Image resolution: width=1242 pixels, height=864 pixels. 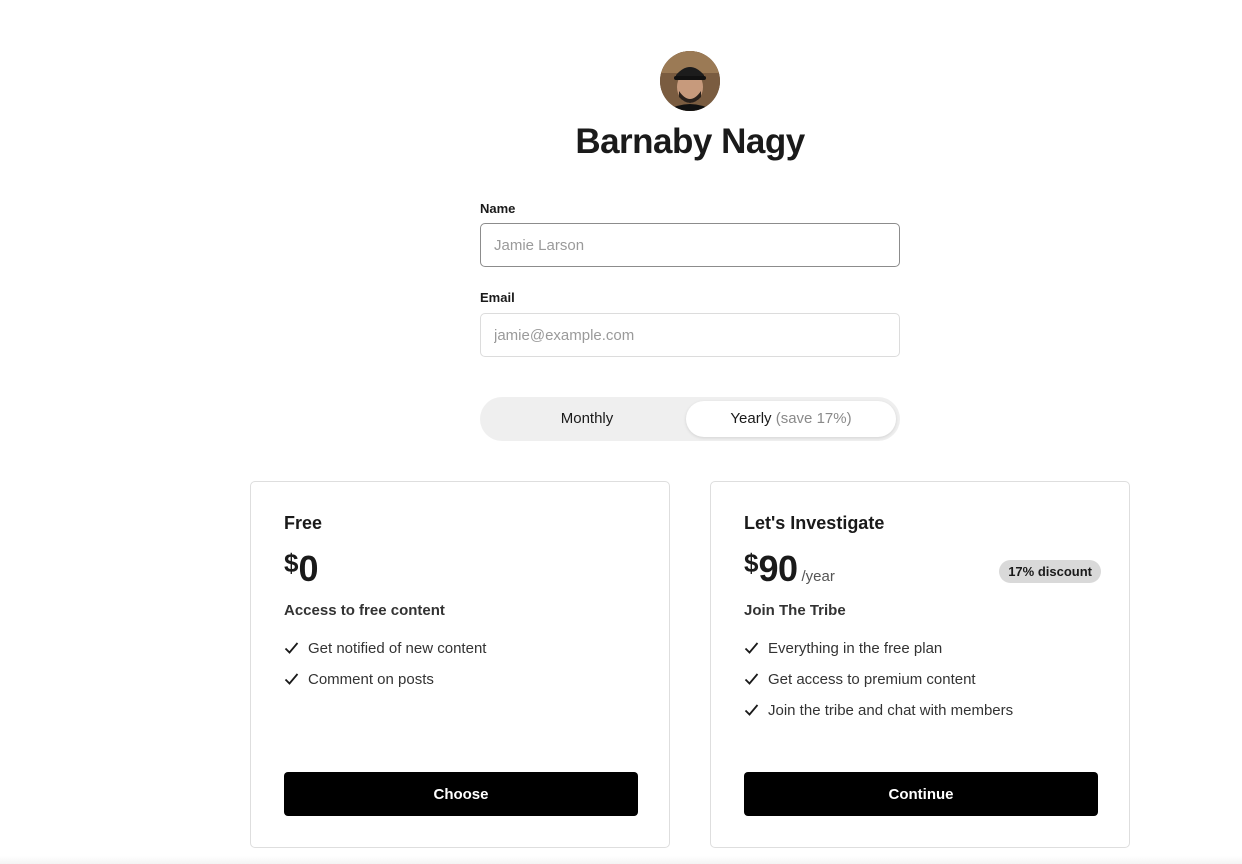 I want to click on yearly-savings-note: (save 17%), so click(x=813, y=418).